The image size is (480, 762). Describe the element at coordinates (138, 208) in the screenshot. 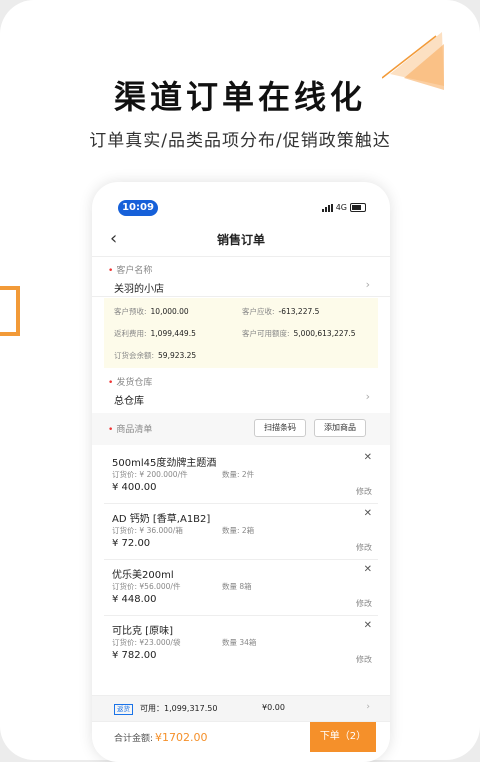

I see `status-time: 10:09` at that location.